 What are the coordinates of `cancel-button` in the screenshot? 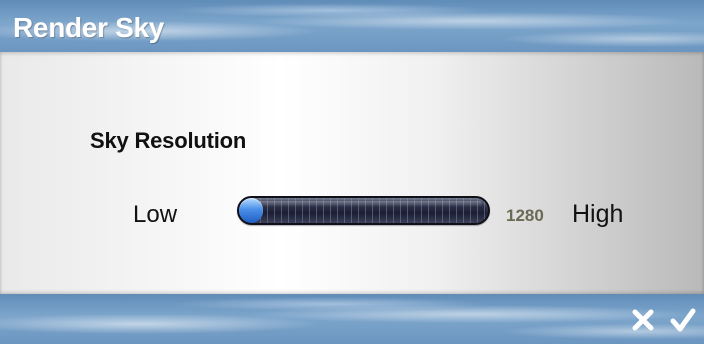 It's located at (643, 320).